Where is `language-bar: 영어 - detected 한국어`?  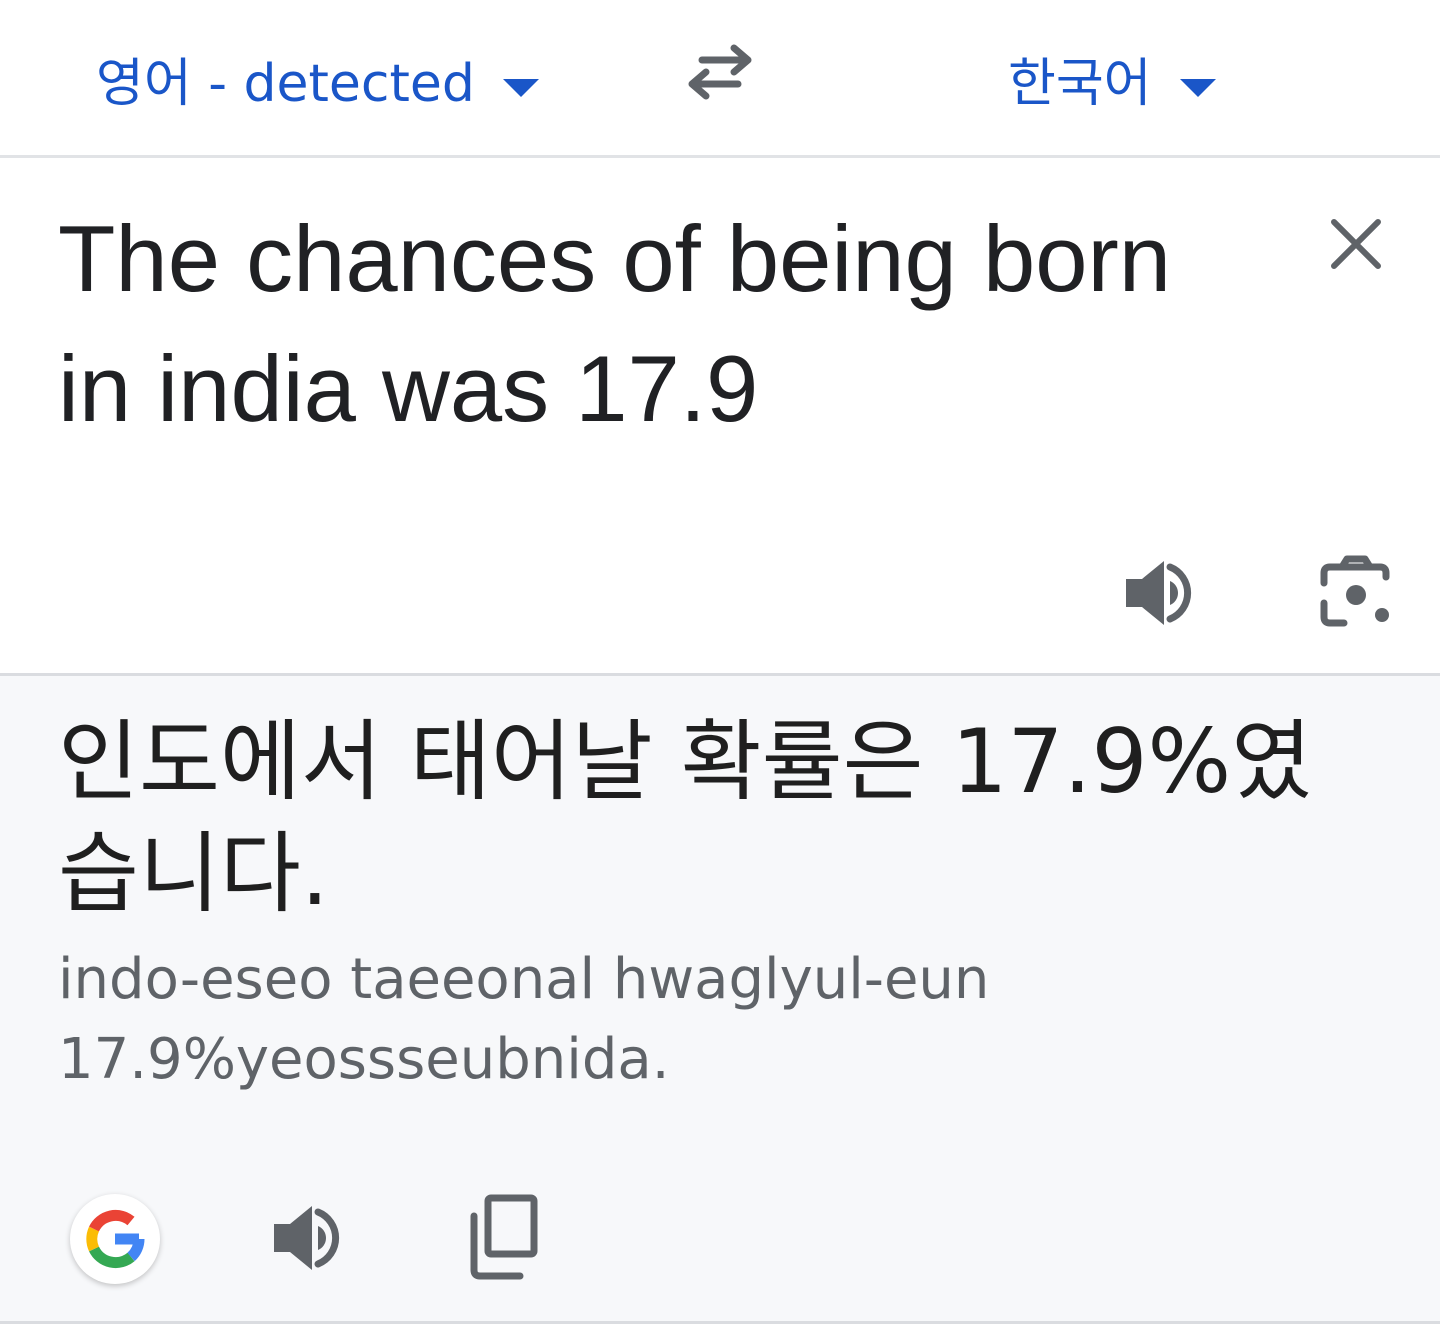 language-bar: 영어 - detected 한국어 is located at coordinates (720, 79).